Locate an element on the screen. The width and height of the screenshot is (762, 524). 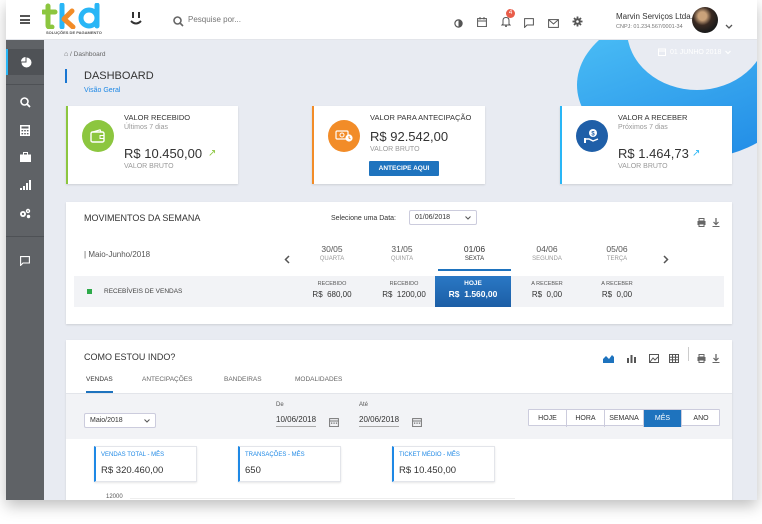
day-tab-active: 01/06 SEXTA is located at coordinates (474, 257).